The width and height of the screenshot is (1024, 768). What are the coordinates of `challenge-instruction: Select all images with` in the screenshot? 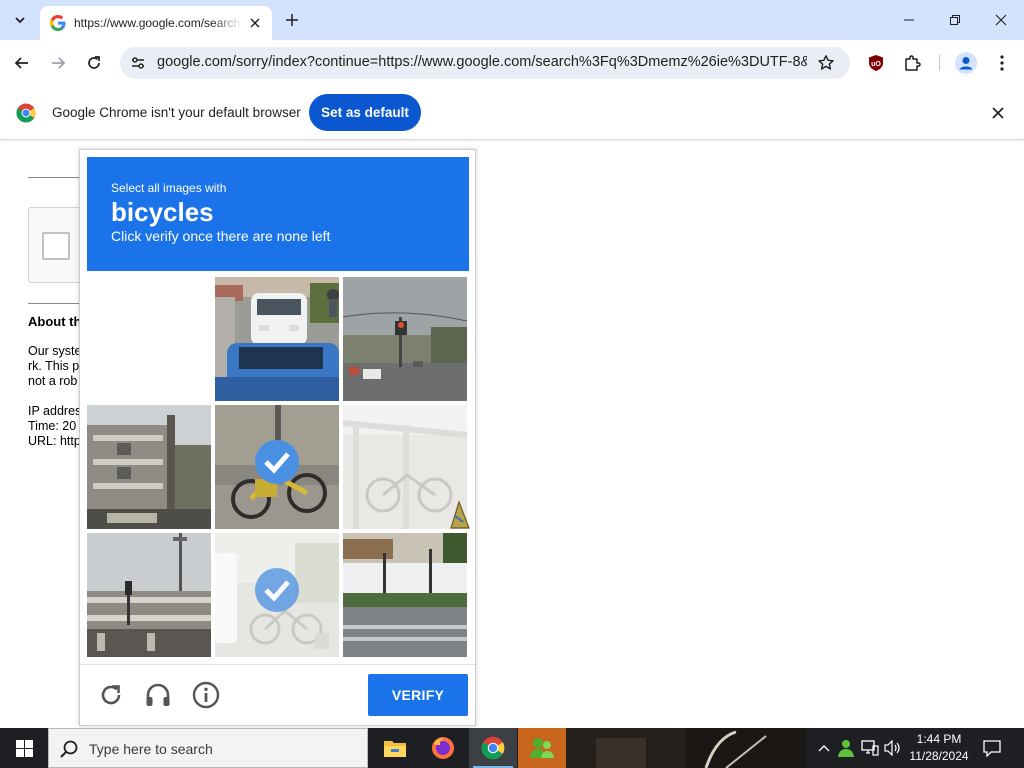 It's located at (169, 188).